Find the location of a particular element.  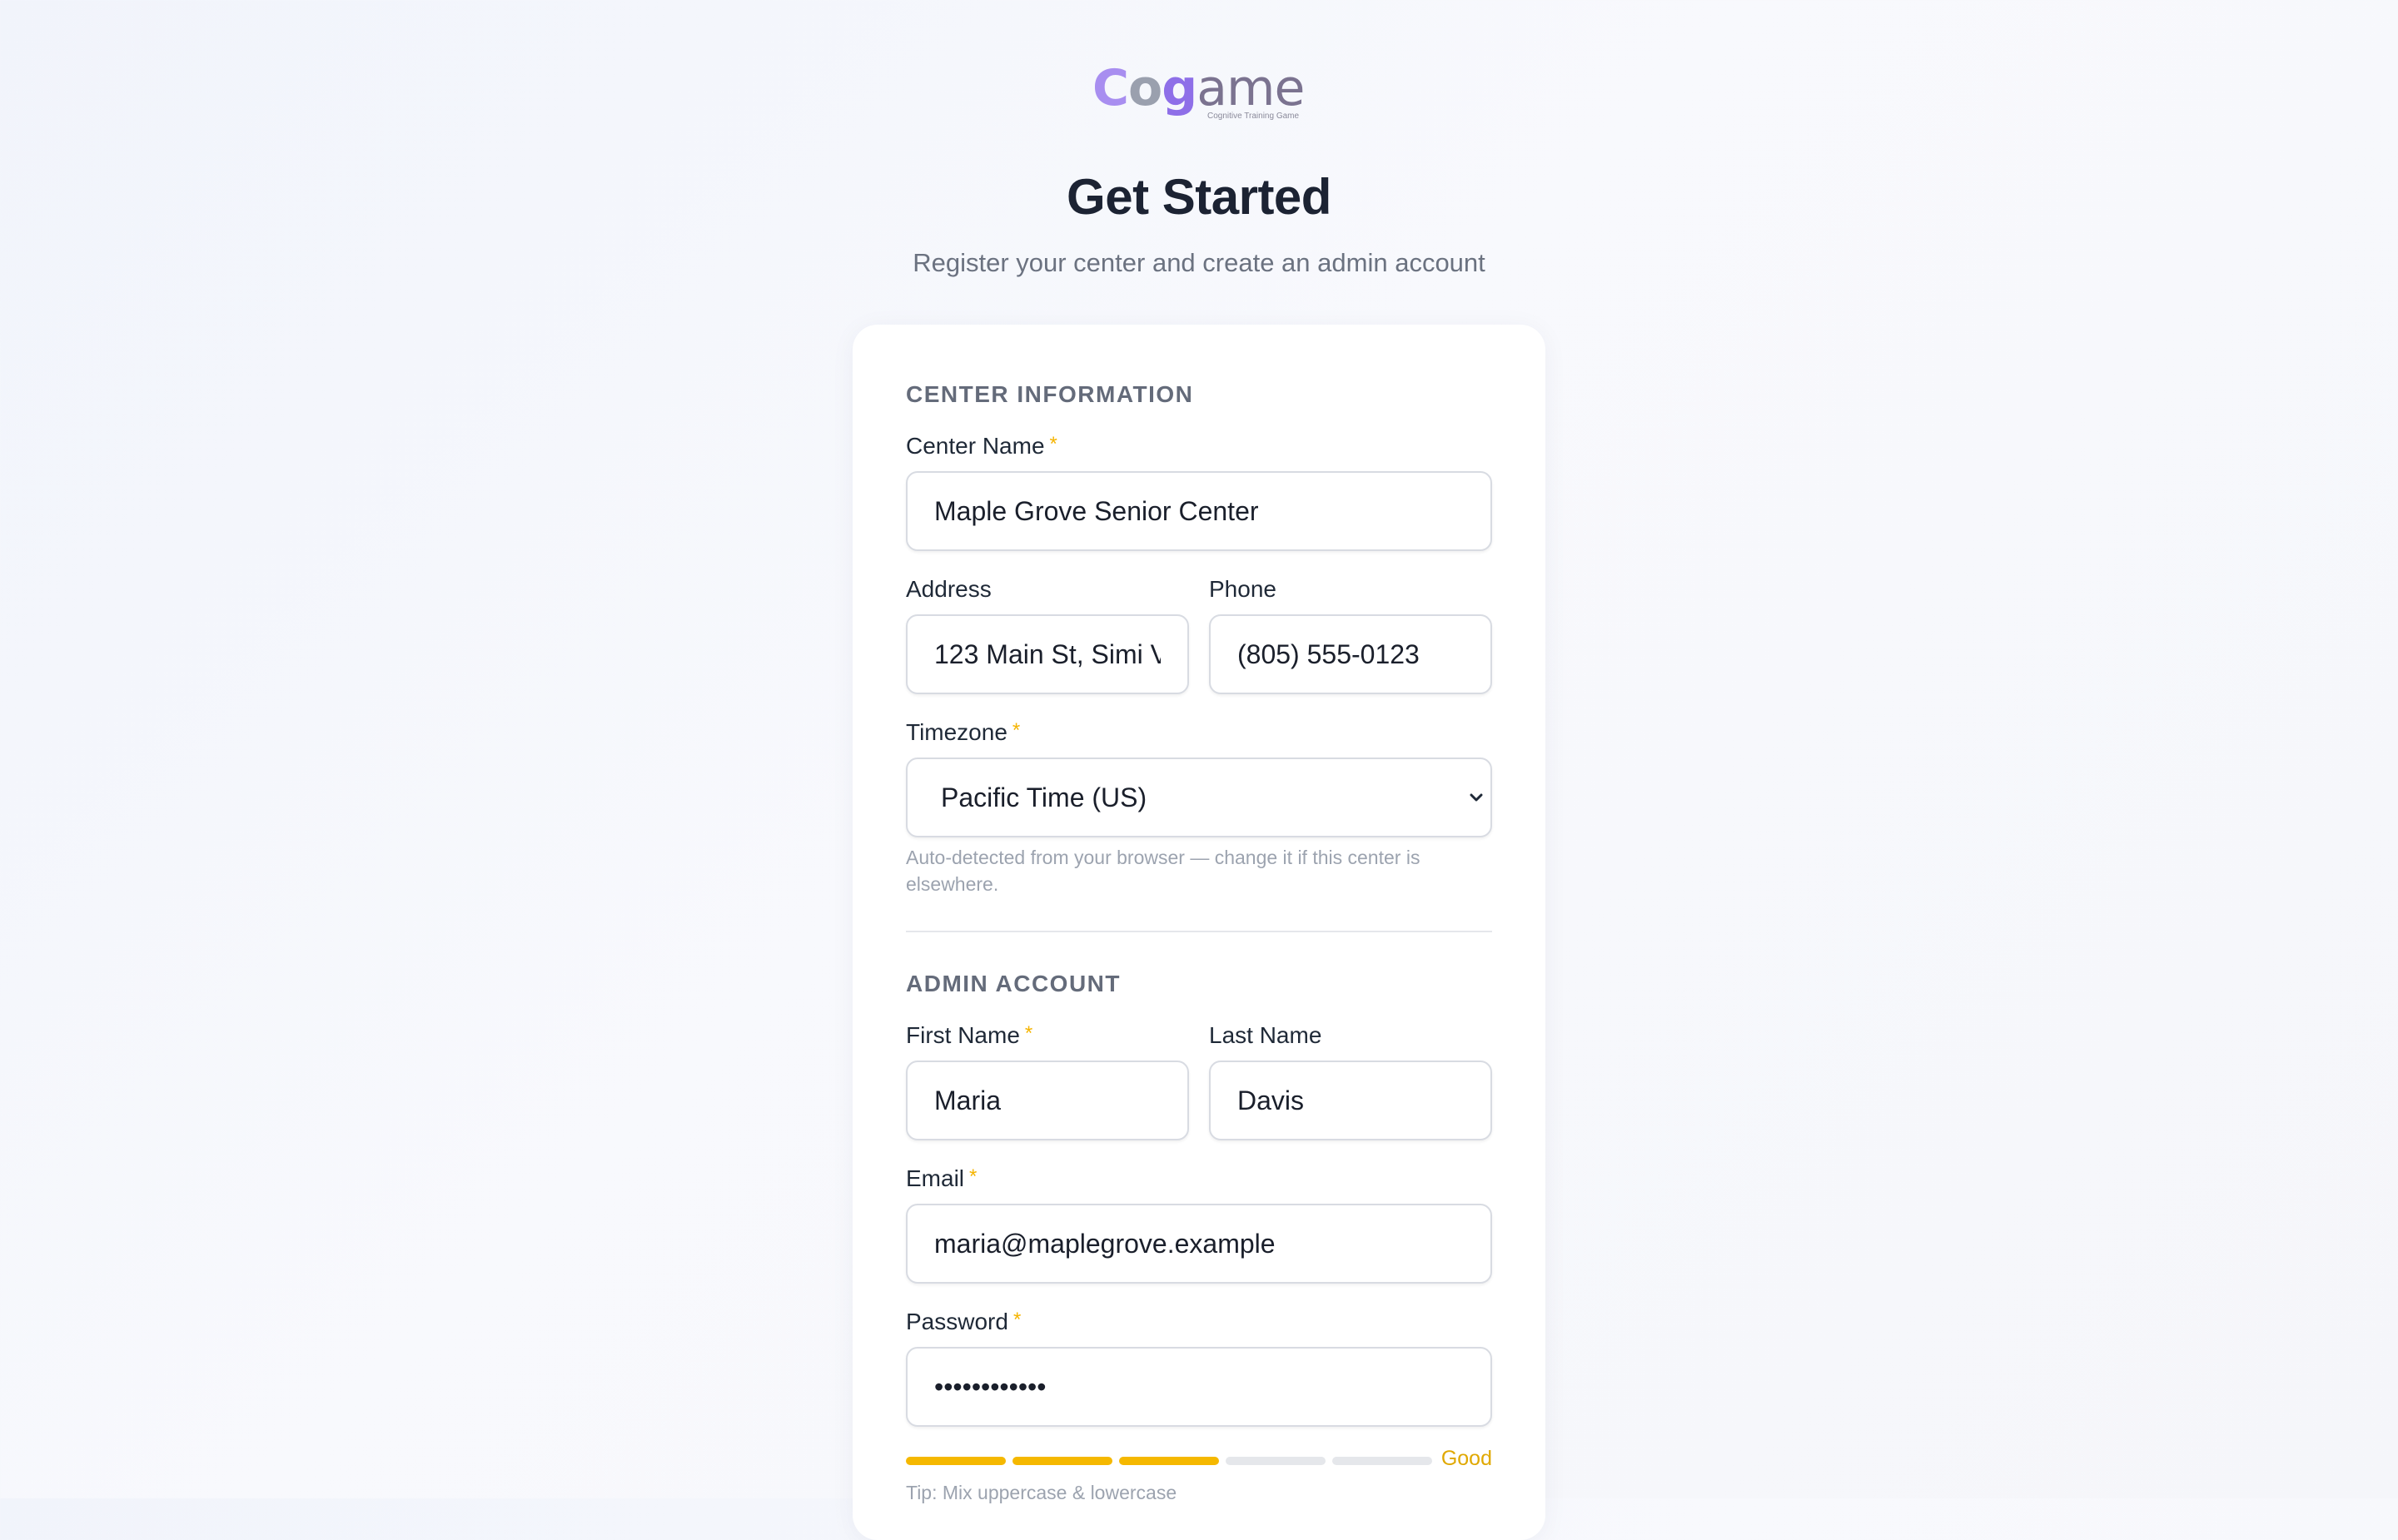

address-label: Address is located at coordinates (949, 589).